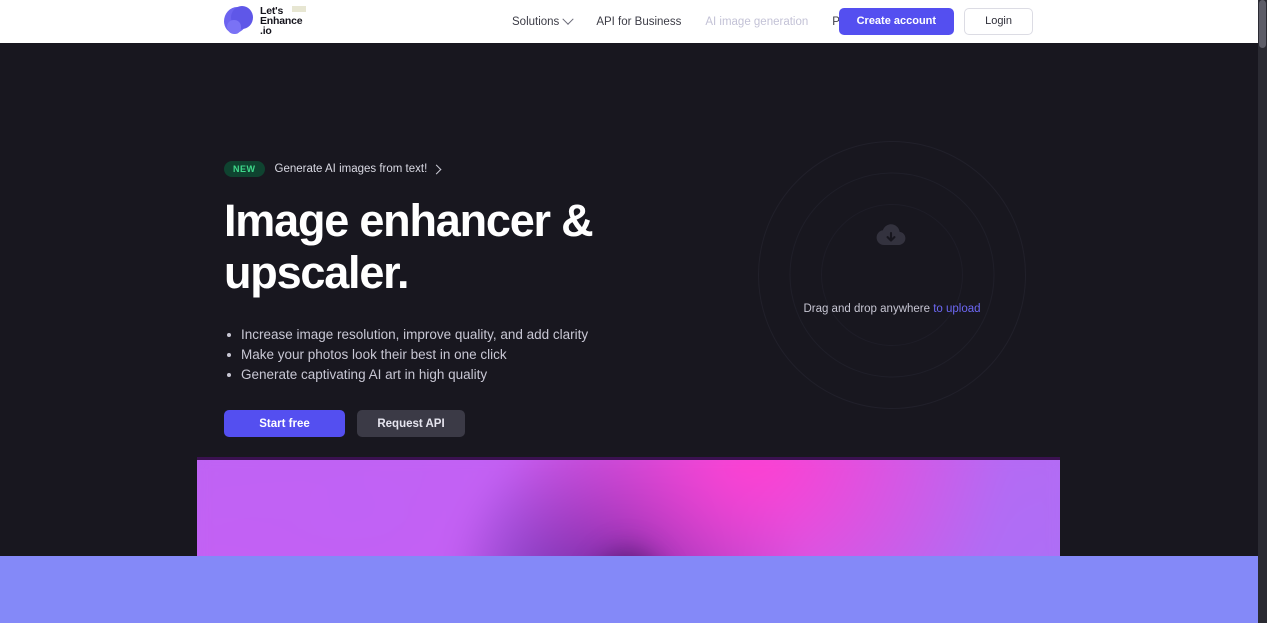  I want to click on dropzone-label: Drag and drop anywhere to upload, so click(892, 309).